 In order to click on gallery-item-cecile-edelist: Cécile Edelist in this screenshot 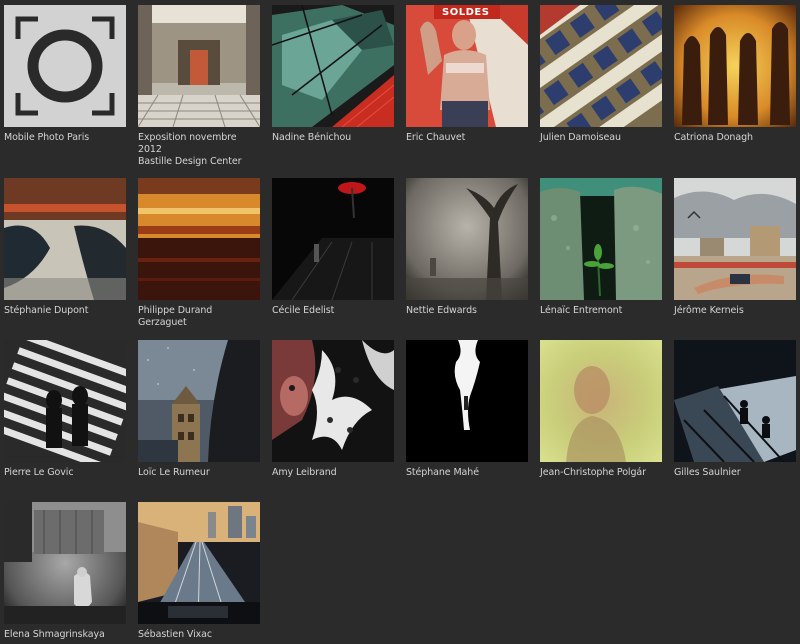, I will do `click(333, 247)`.